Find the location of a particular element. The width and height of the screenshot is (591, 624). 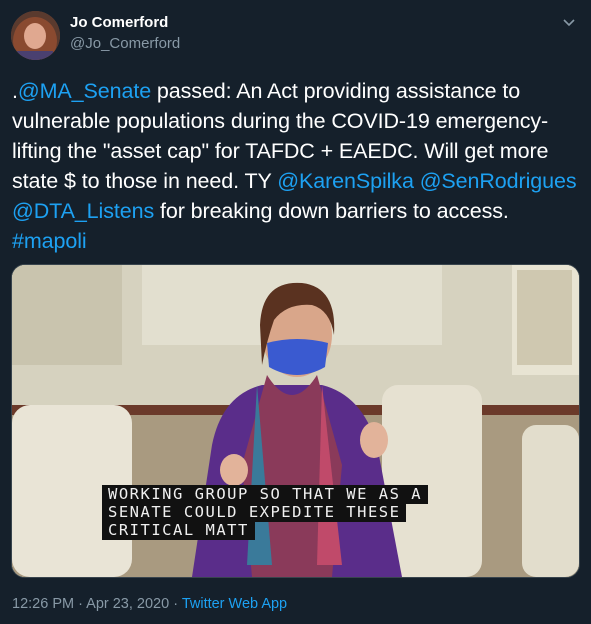

text-fragment: for breaking down barriers to access. is located at coordinates (331, 211).